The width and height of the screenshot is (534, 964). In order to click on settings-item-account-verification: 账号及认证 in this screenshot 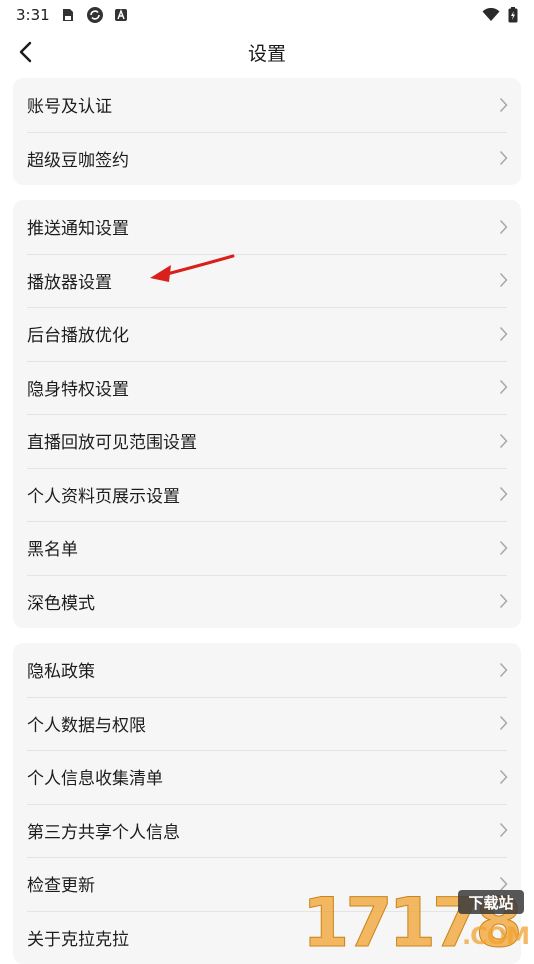, I will do `click(267, 105)`.